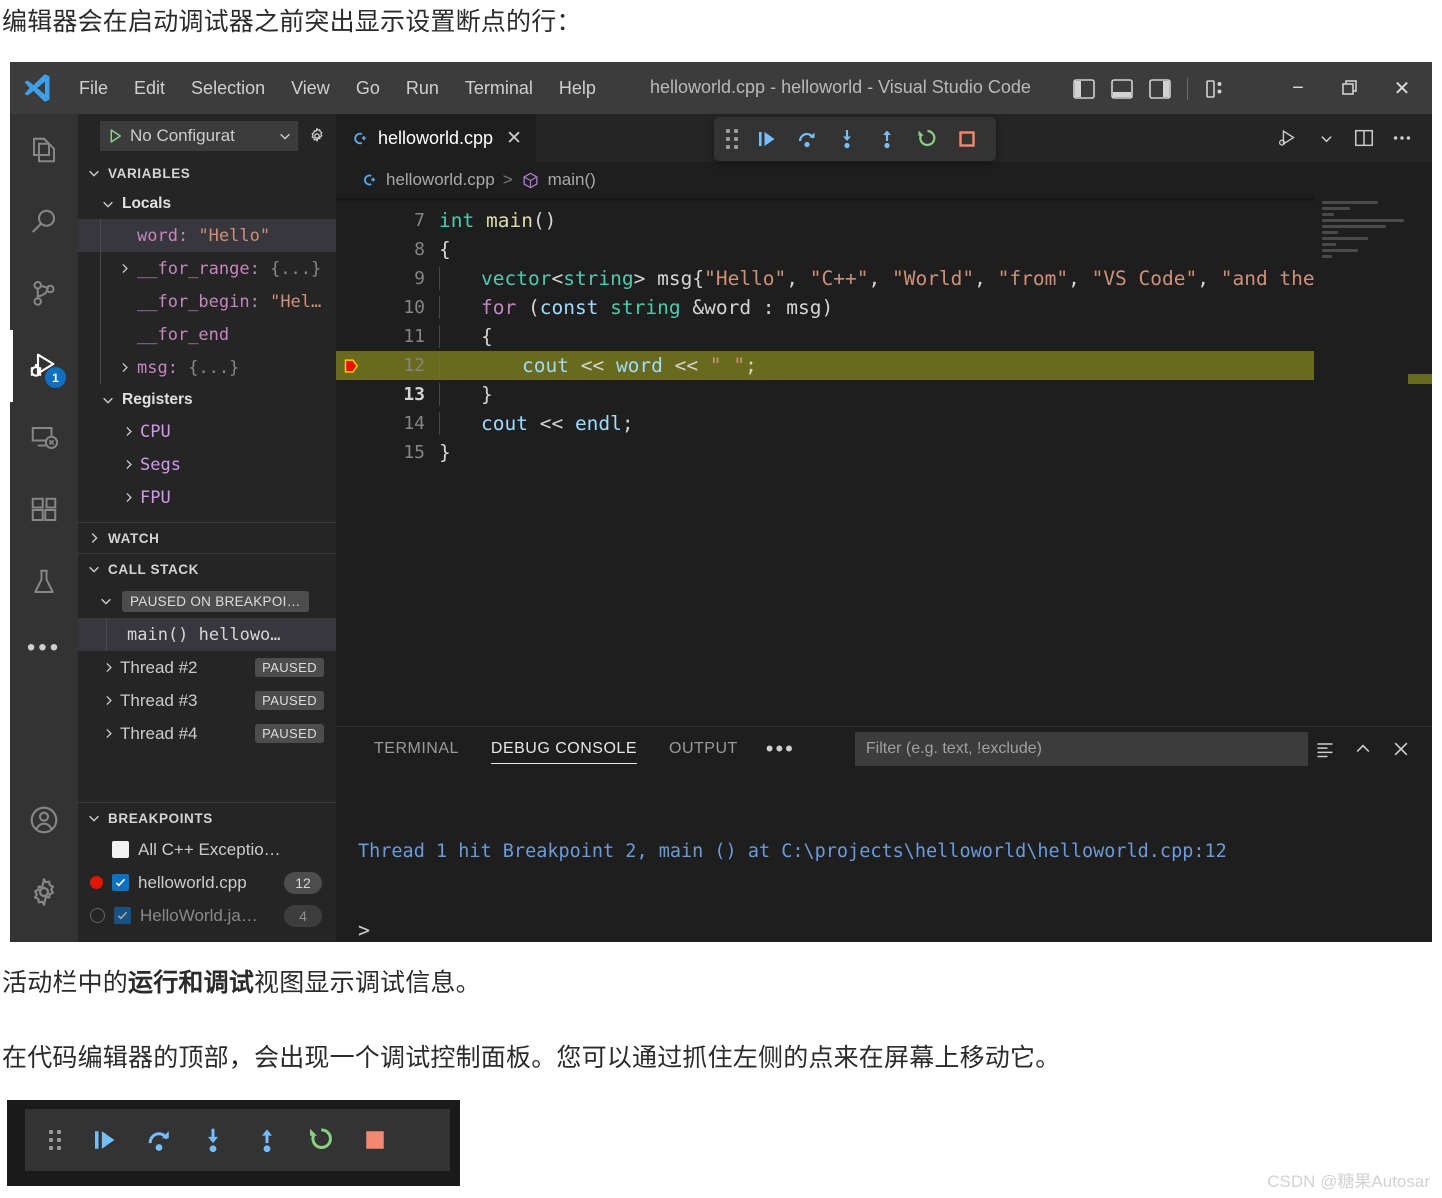  Describe the element at coordinates (1364, 138) in the screenshot. I see `split-editor-button` at that location.